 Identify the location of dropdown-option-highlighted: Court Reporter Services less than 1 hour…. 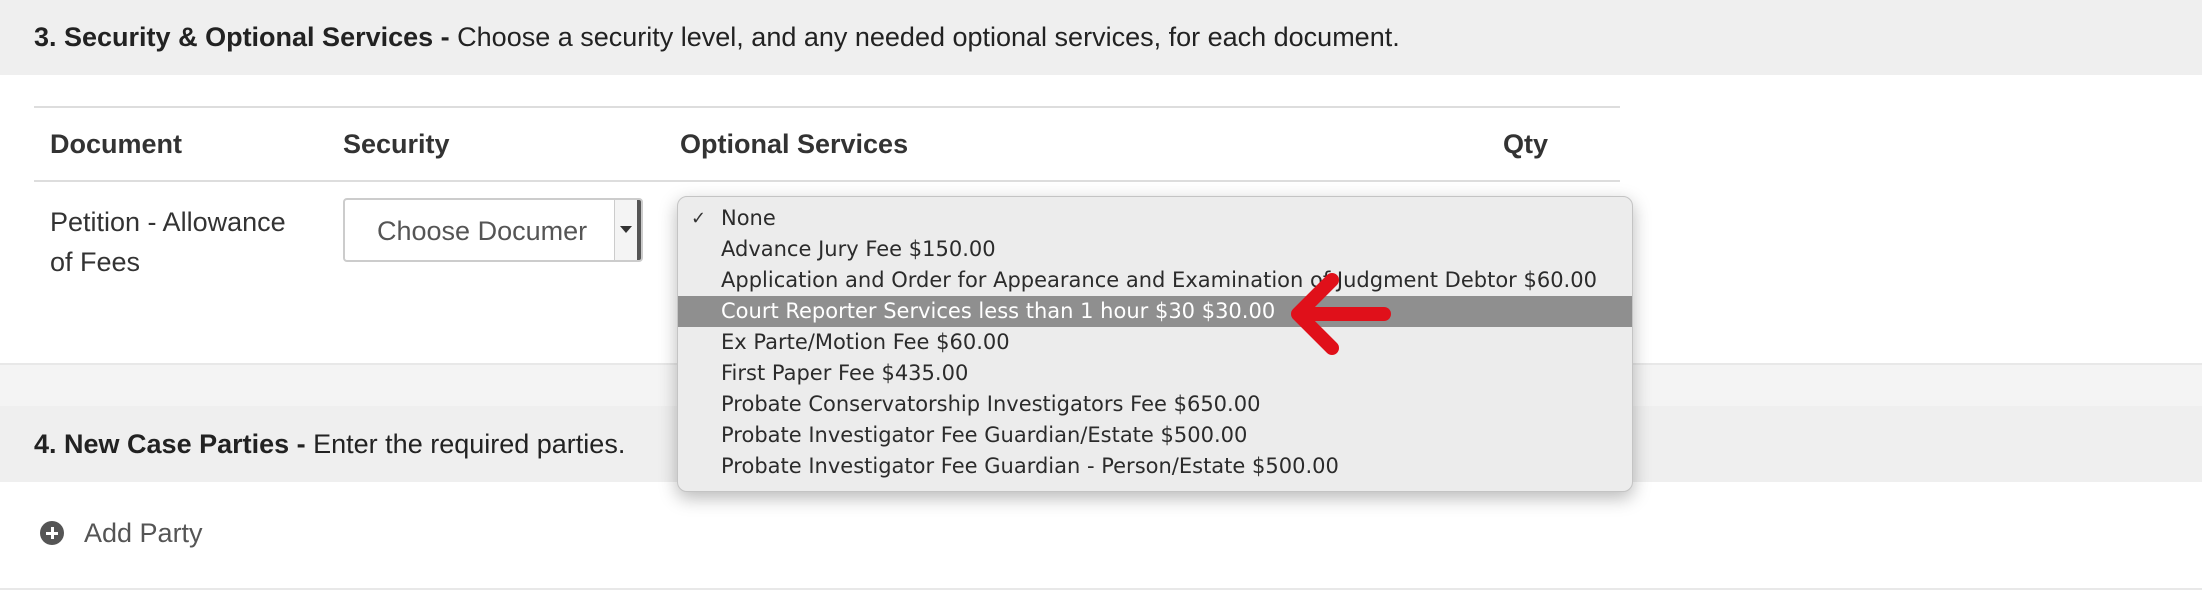
(1155, 311).